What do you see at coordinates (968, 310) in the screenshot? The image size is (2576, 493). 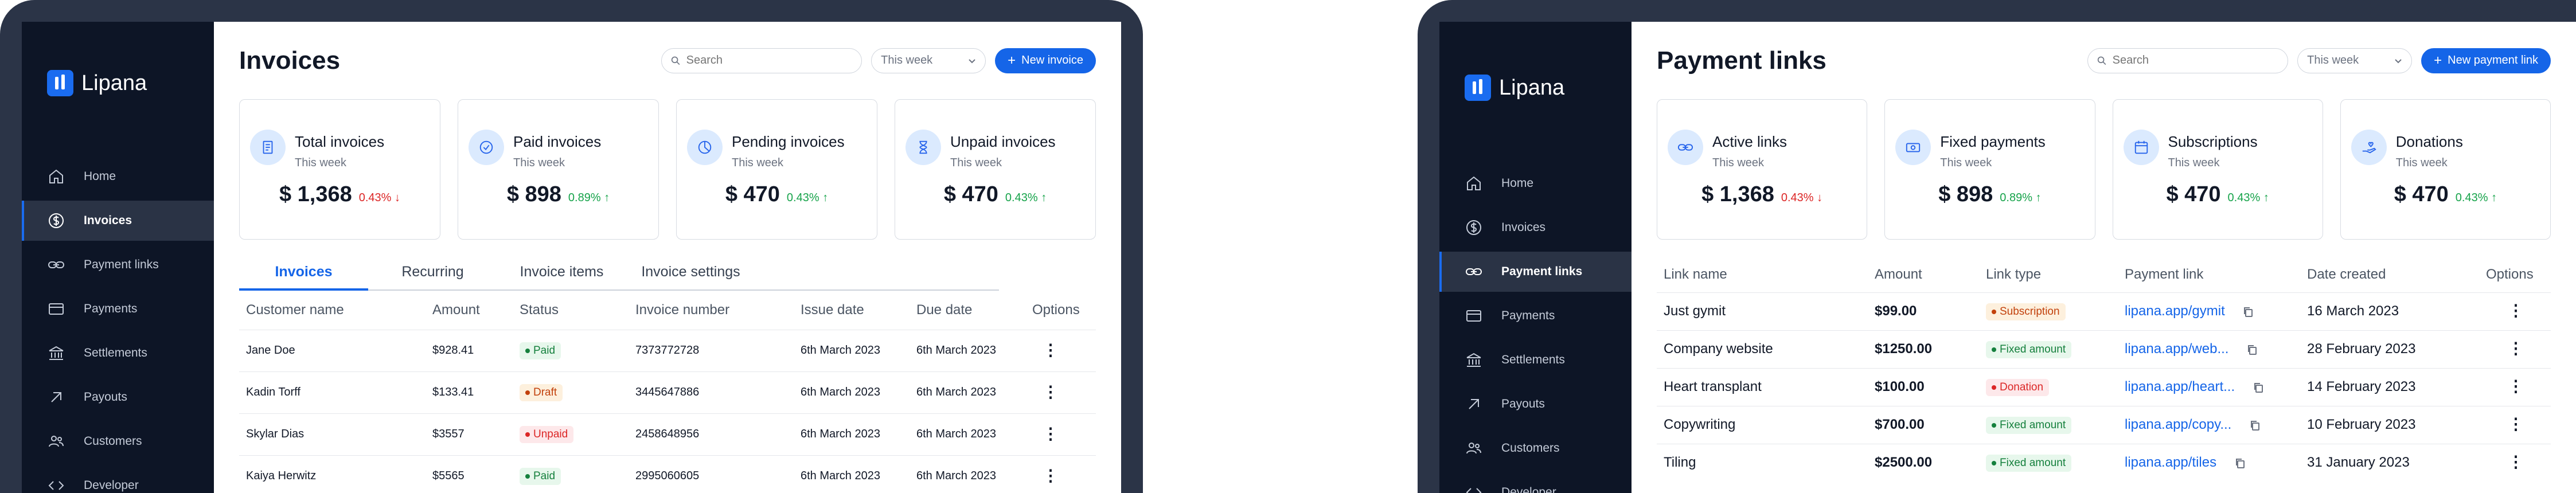 I see `column-header: Due date` at bounding box center [968, 310].